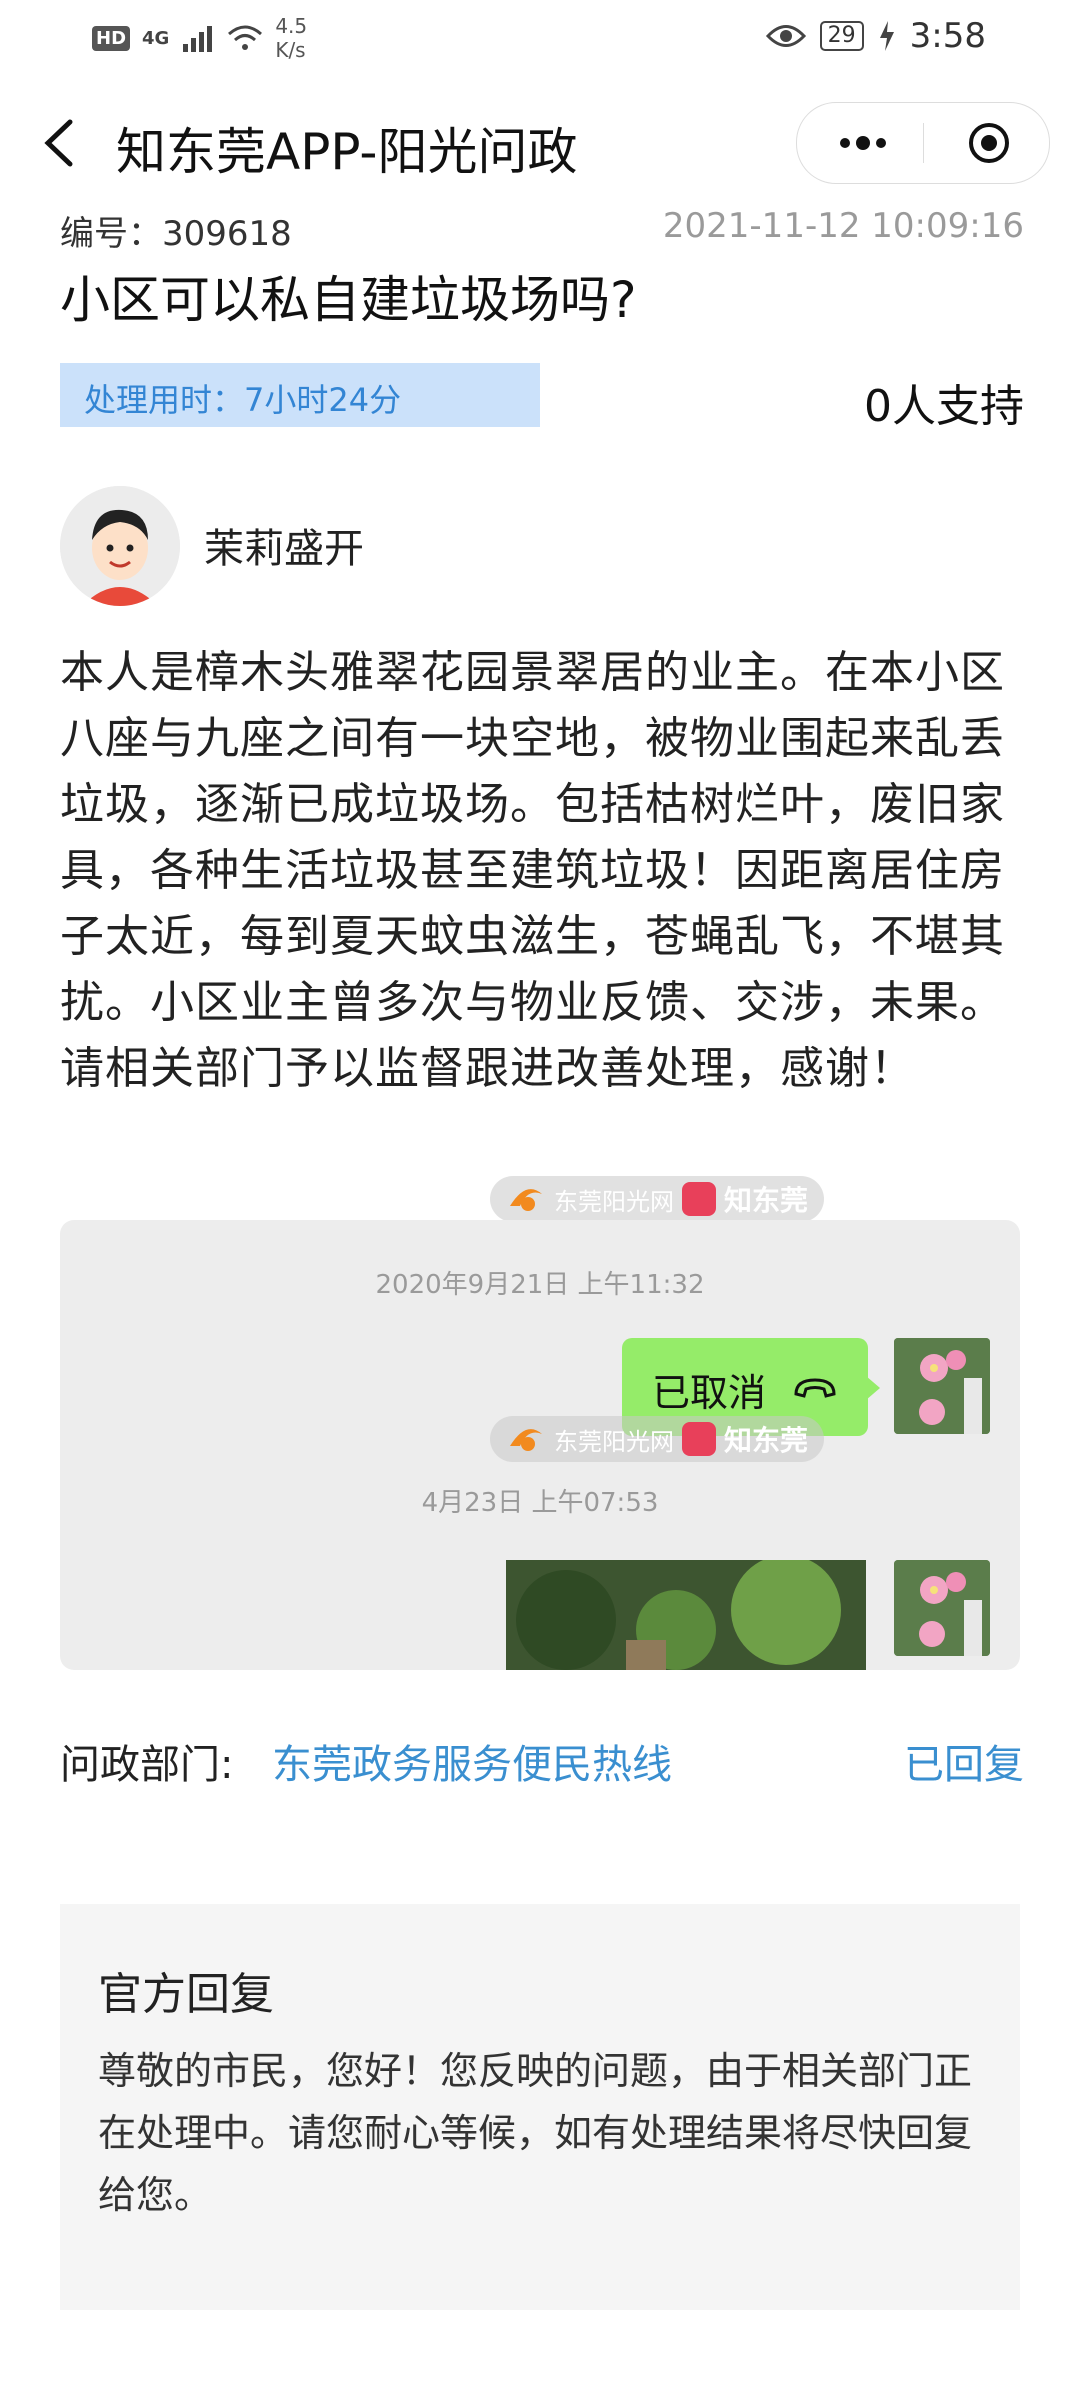  I want to click on chat-timestamp: 4月23日 上午07:53, so click(540, 1503).